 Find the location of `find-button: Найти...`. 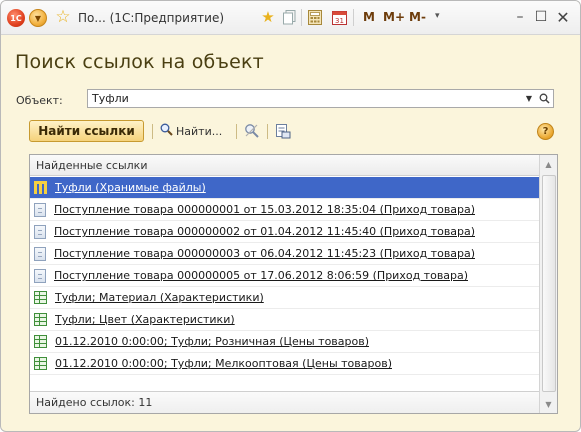

find-button: Найти... is located at coordinates (191, 131).